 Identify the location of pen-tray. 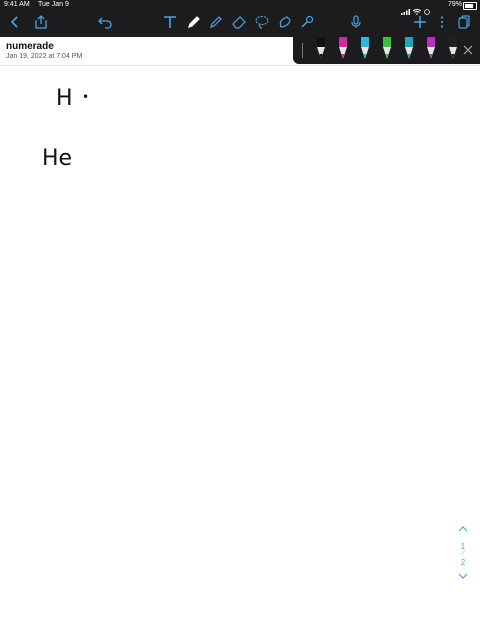
(386, 50).